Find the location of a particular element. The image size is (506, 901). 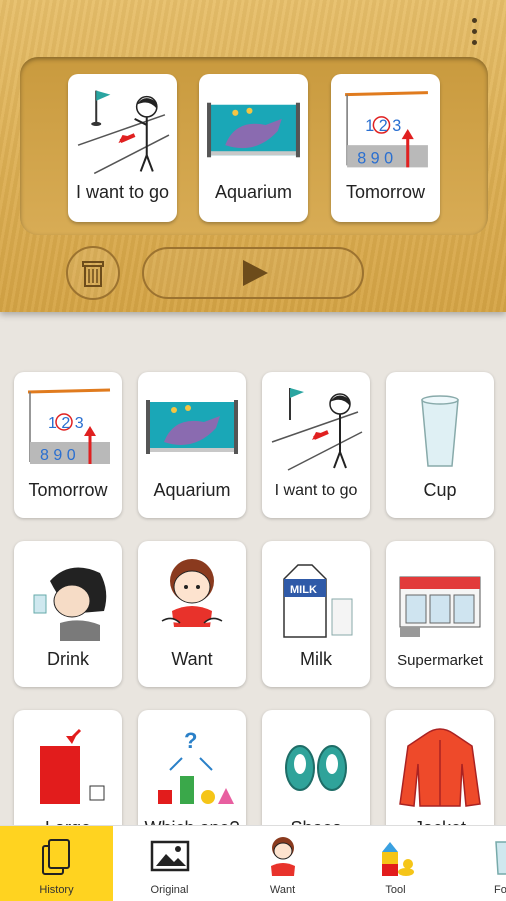

nav-tab-tool: Tool is located at coordinates (395, 863).